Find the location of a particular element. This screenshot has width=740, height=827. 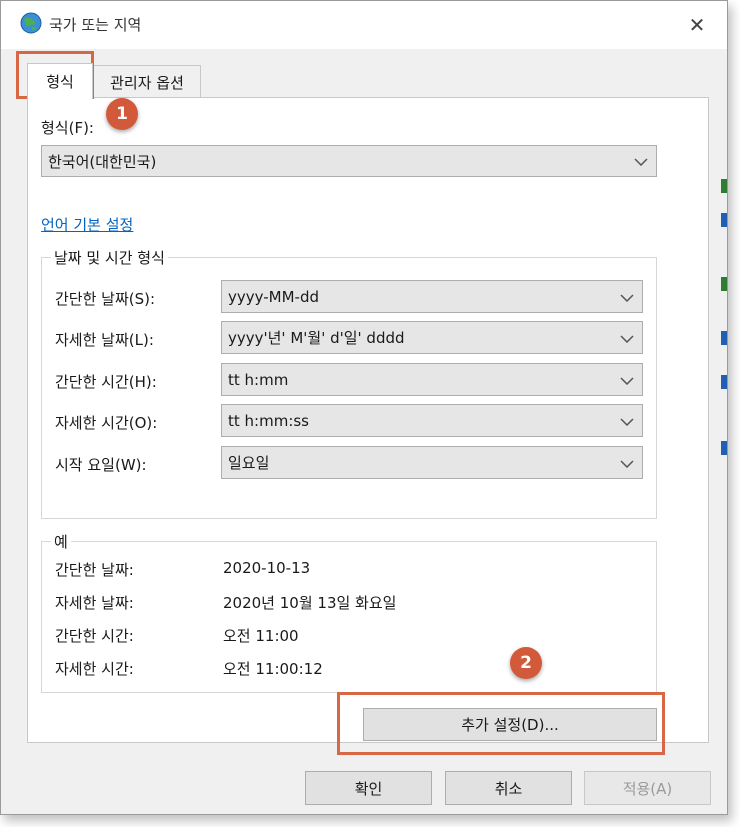

tab-format-label: 형식 is located at coordinates (60, 82).